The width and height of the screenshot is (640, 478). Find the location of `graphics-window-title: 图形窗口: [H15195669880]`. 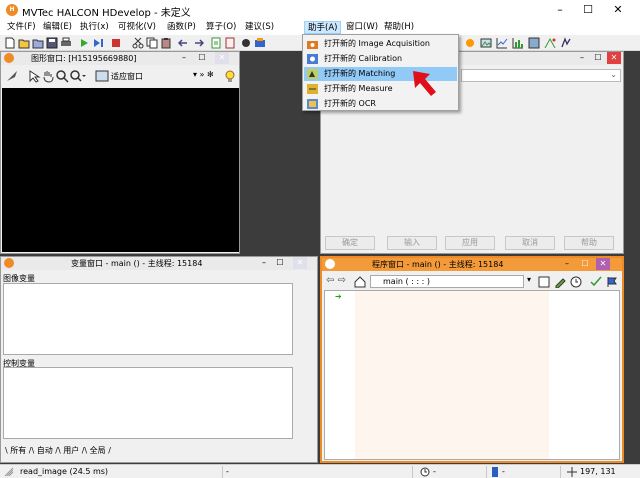

graphics-window-title: 图形窗口: [H15195669880] is located at coordinates (84, 58).